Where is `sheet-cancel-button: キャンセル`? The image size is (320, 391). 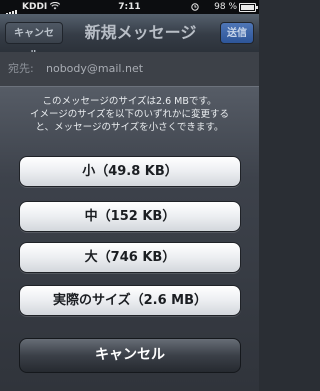
sheet-cancel-button: キャンセル is located at coordinates (130, 355).